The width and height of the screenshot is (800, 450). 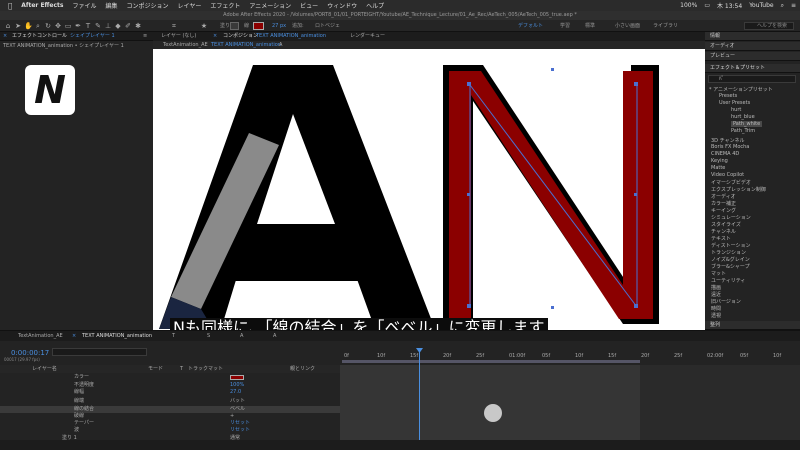 What do you see at coordinates (752, 46) in the screenshot?
I see `audio-panel-header: オーディオ` at bounding box center [752, 46].